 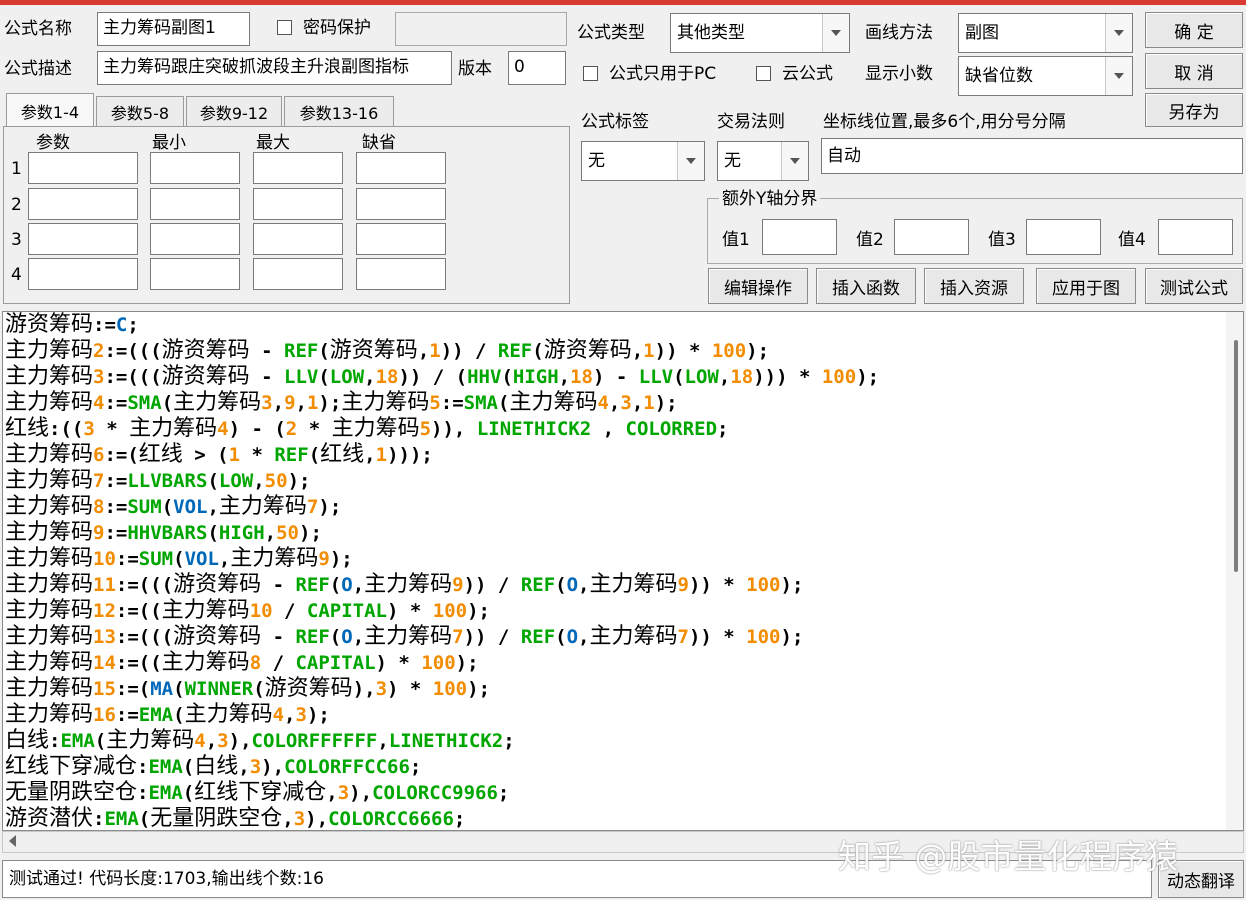 What do you see at coordinates (763, 73) in the screenshot?
I see `cloud-formula-checkbox` at bounding box center [763, 73].